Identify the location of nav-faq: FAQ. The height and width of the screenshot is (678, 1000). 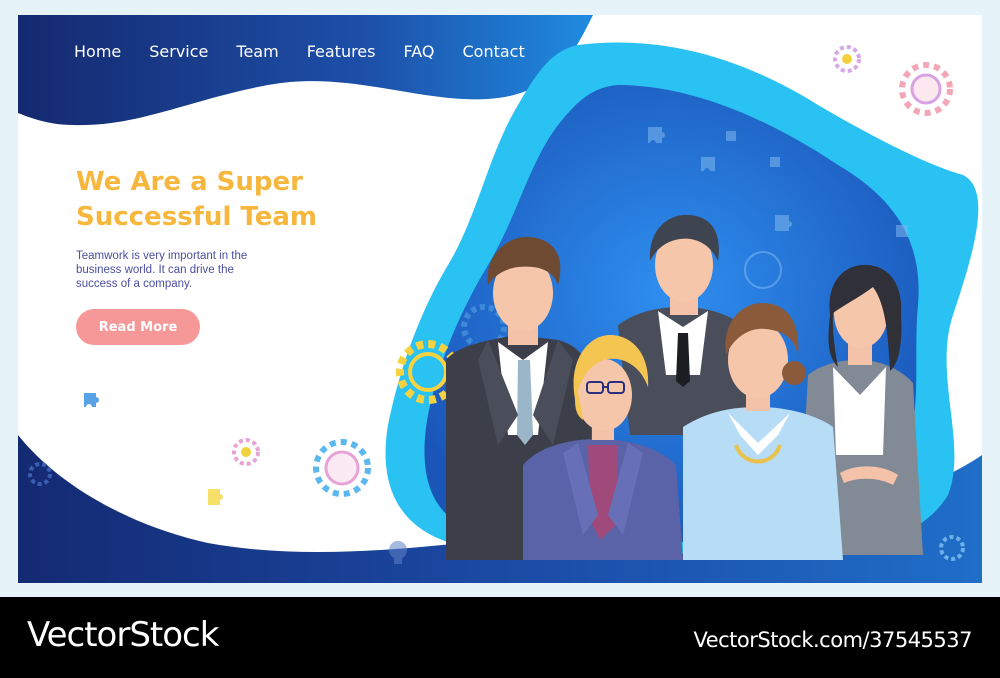
(418, 51).